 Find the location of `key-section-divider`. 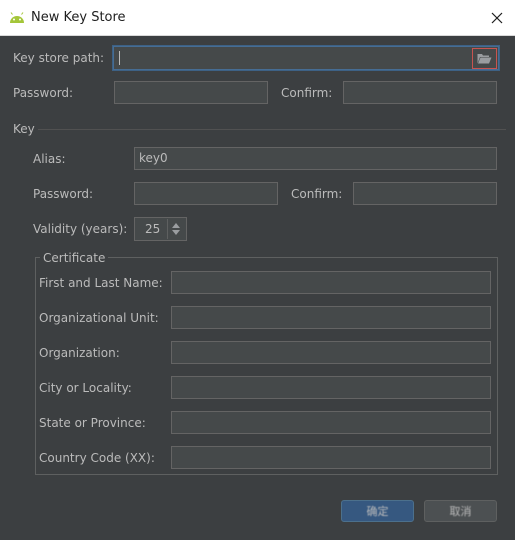

key-section-divider is located at coordinates (272, 129).